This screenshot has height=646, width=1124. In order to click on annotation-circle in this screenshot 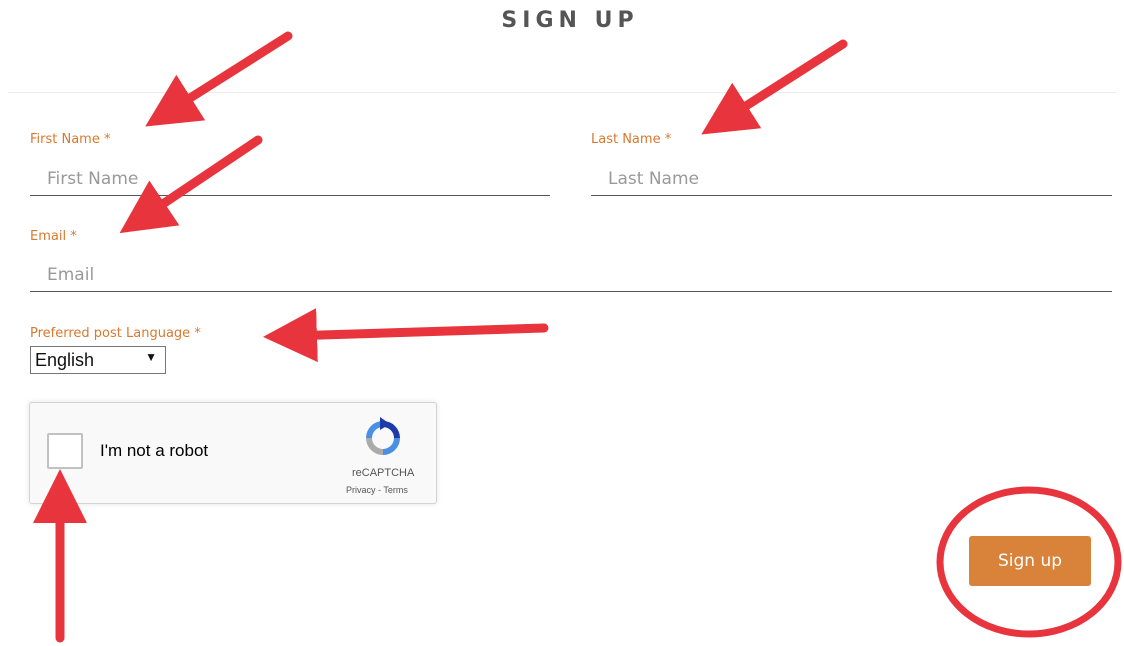, I will do `click(1029, 562)`.